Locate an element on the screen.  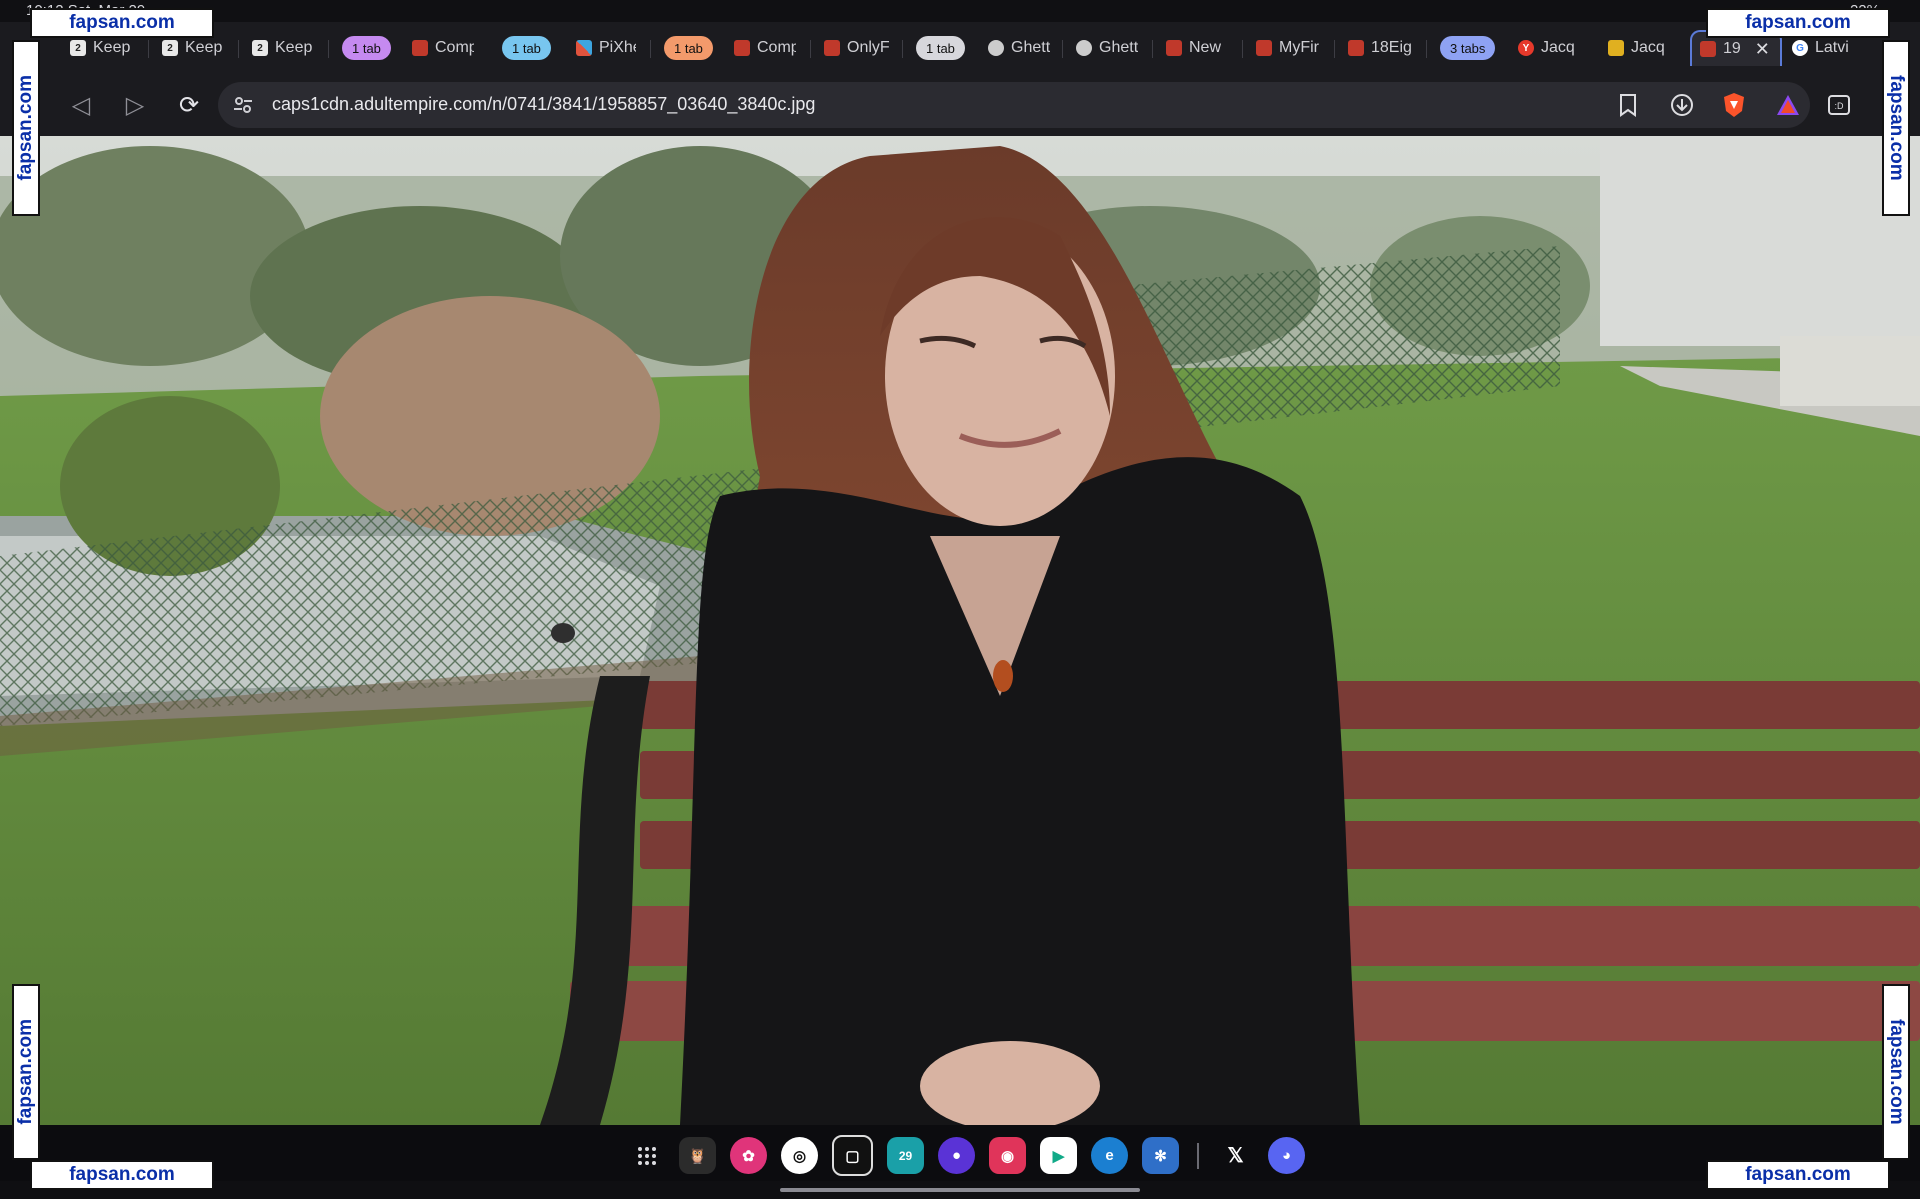
yandex-icon: Y is located at coordinates (1526, 48).